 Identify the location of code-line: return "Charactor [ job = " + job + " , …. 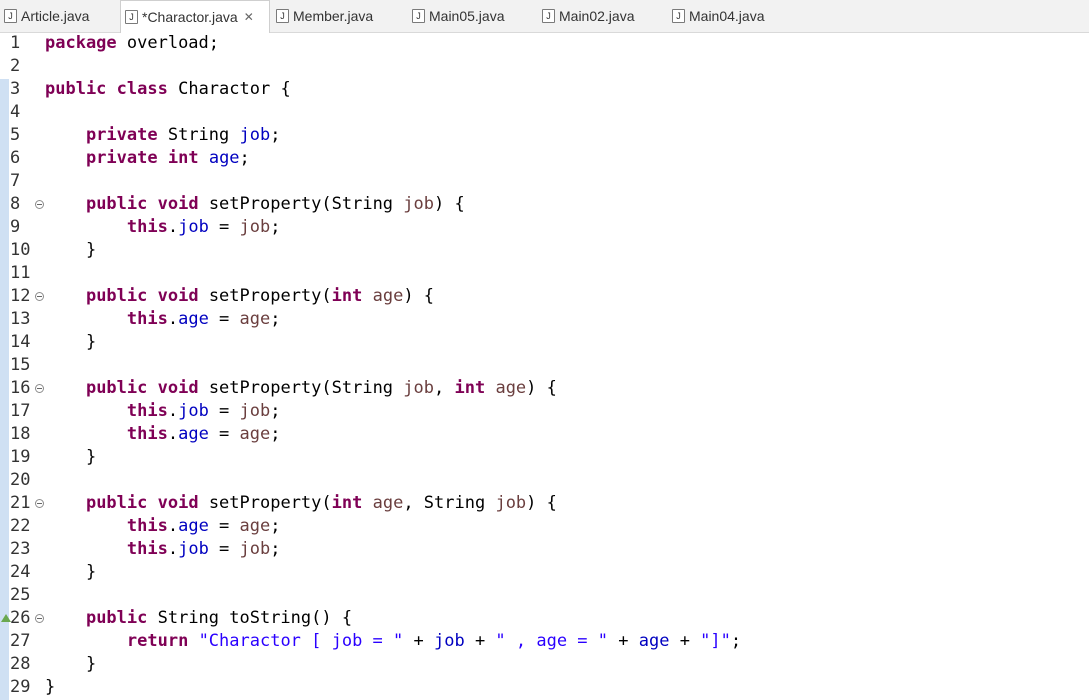
(393, 641).